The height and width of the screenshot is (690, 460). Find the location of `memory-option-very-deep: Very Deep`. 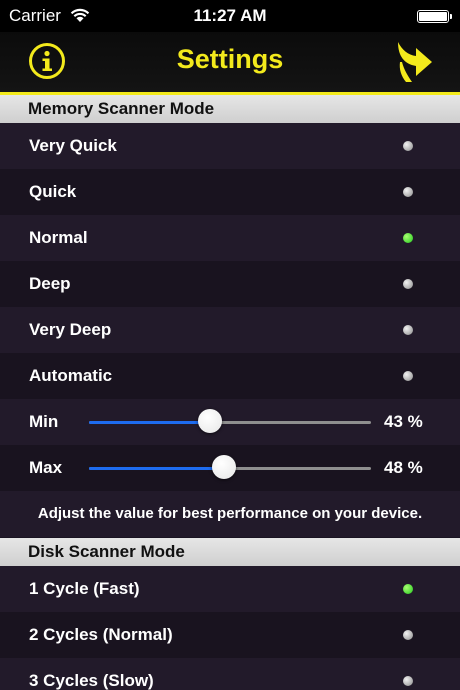

memory-option-very-deep: Very Deep is located at coordinates (230, 330).